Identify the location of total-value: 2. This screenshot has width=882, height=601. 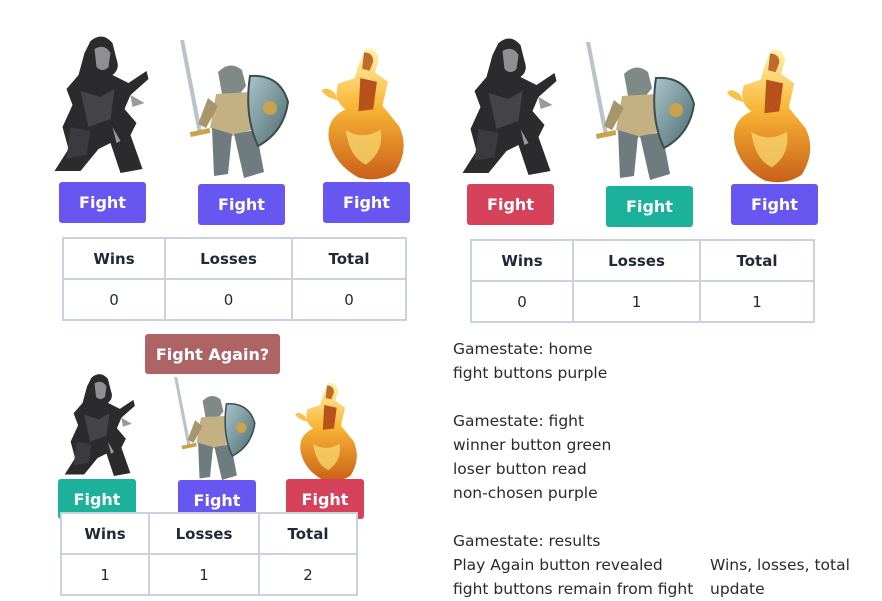
(308, 574).